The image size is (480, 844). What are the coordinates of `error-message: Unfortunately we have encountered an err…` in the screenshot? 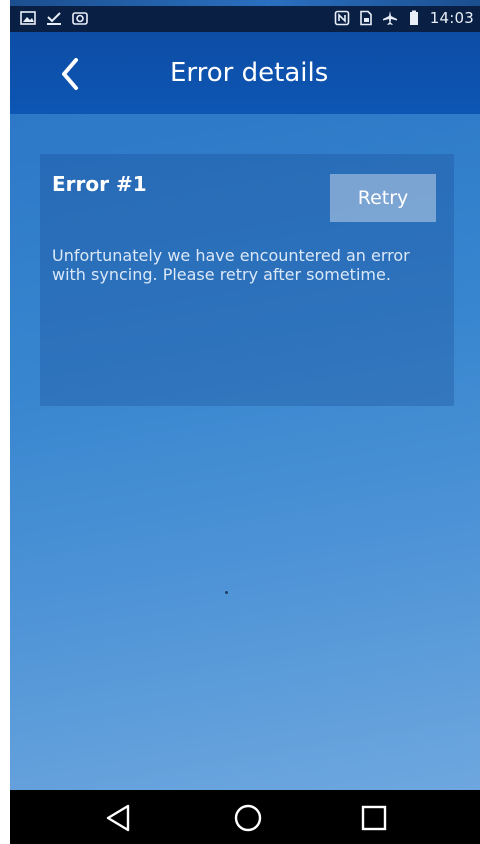 It's located at (231, 265).